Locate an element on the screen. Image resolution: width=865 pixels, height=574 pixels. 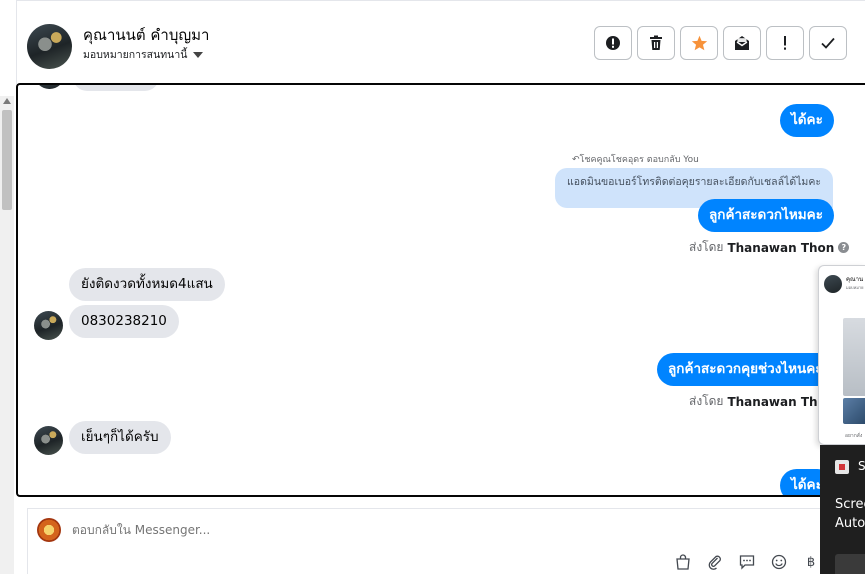
trash-icon is located at coordinates (656, 42).